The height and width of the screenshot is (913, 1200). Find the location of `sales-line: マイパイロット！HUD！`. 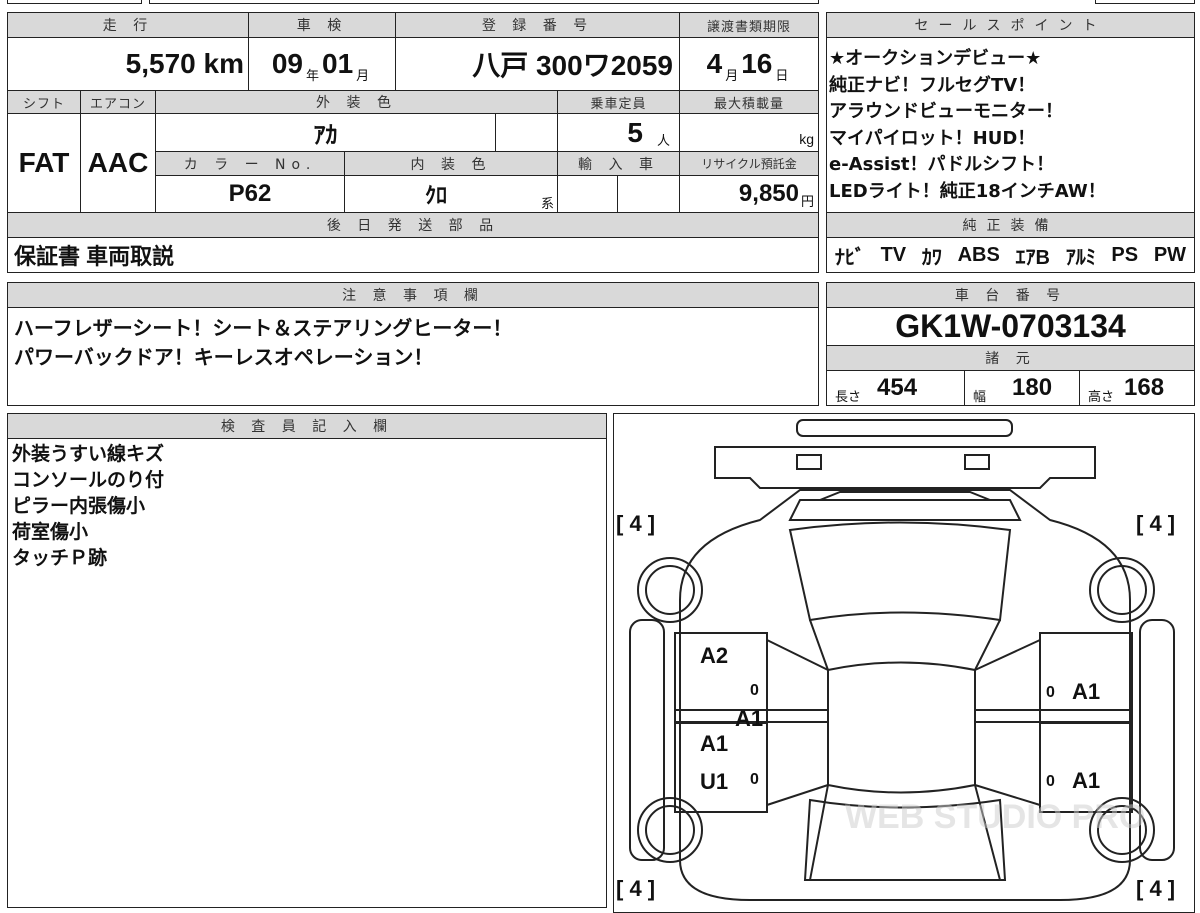

sales-line: マイパイロット！HUD！ is located at coordinates (932, 138).